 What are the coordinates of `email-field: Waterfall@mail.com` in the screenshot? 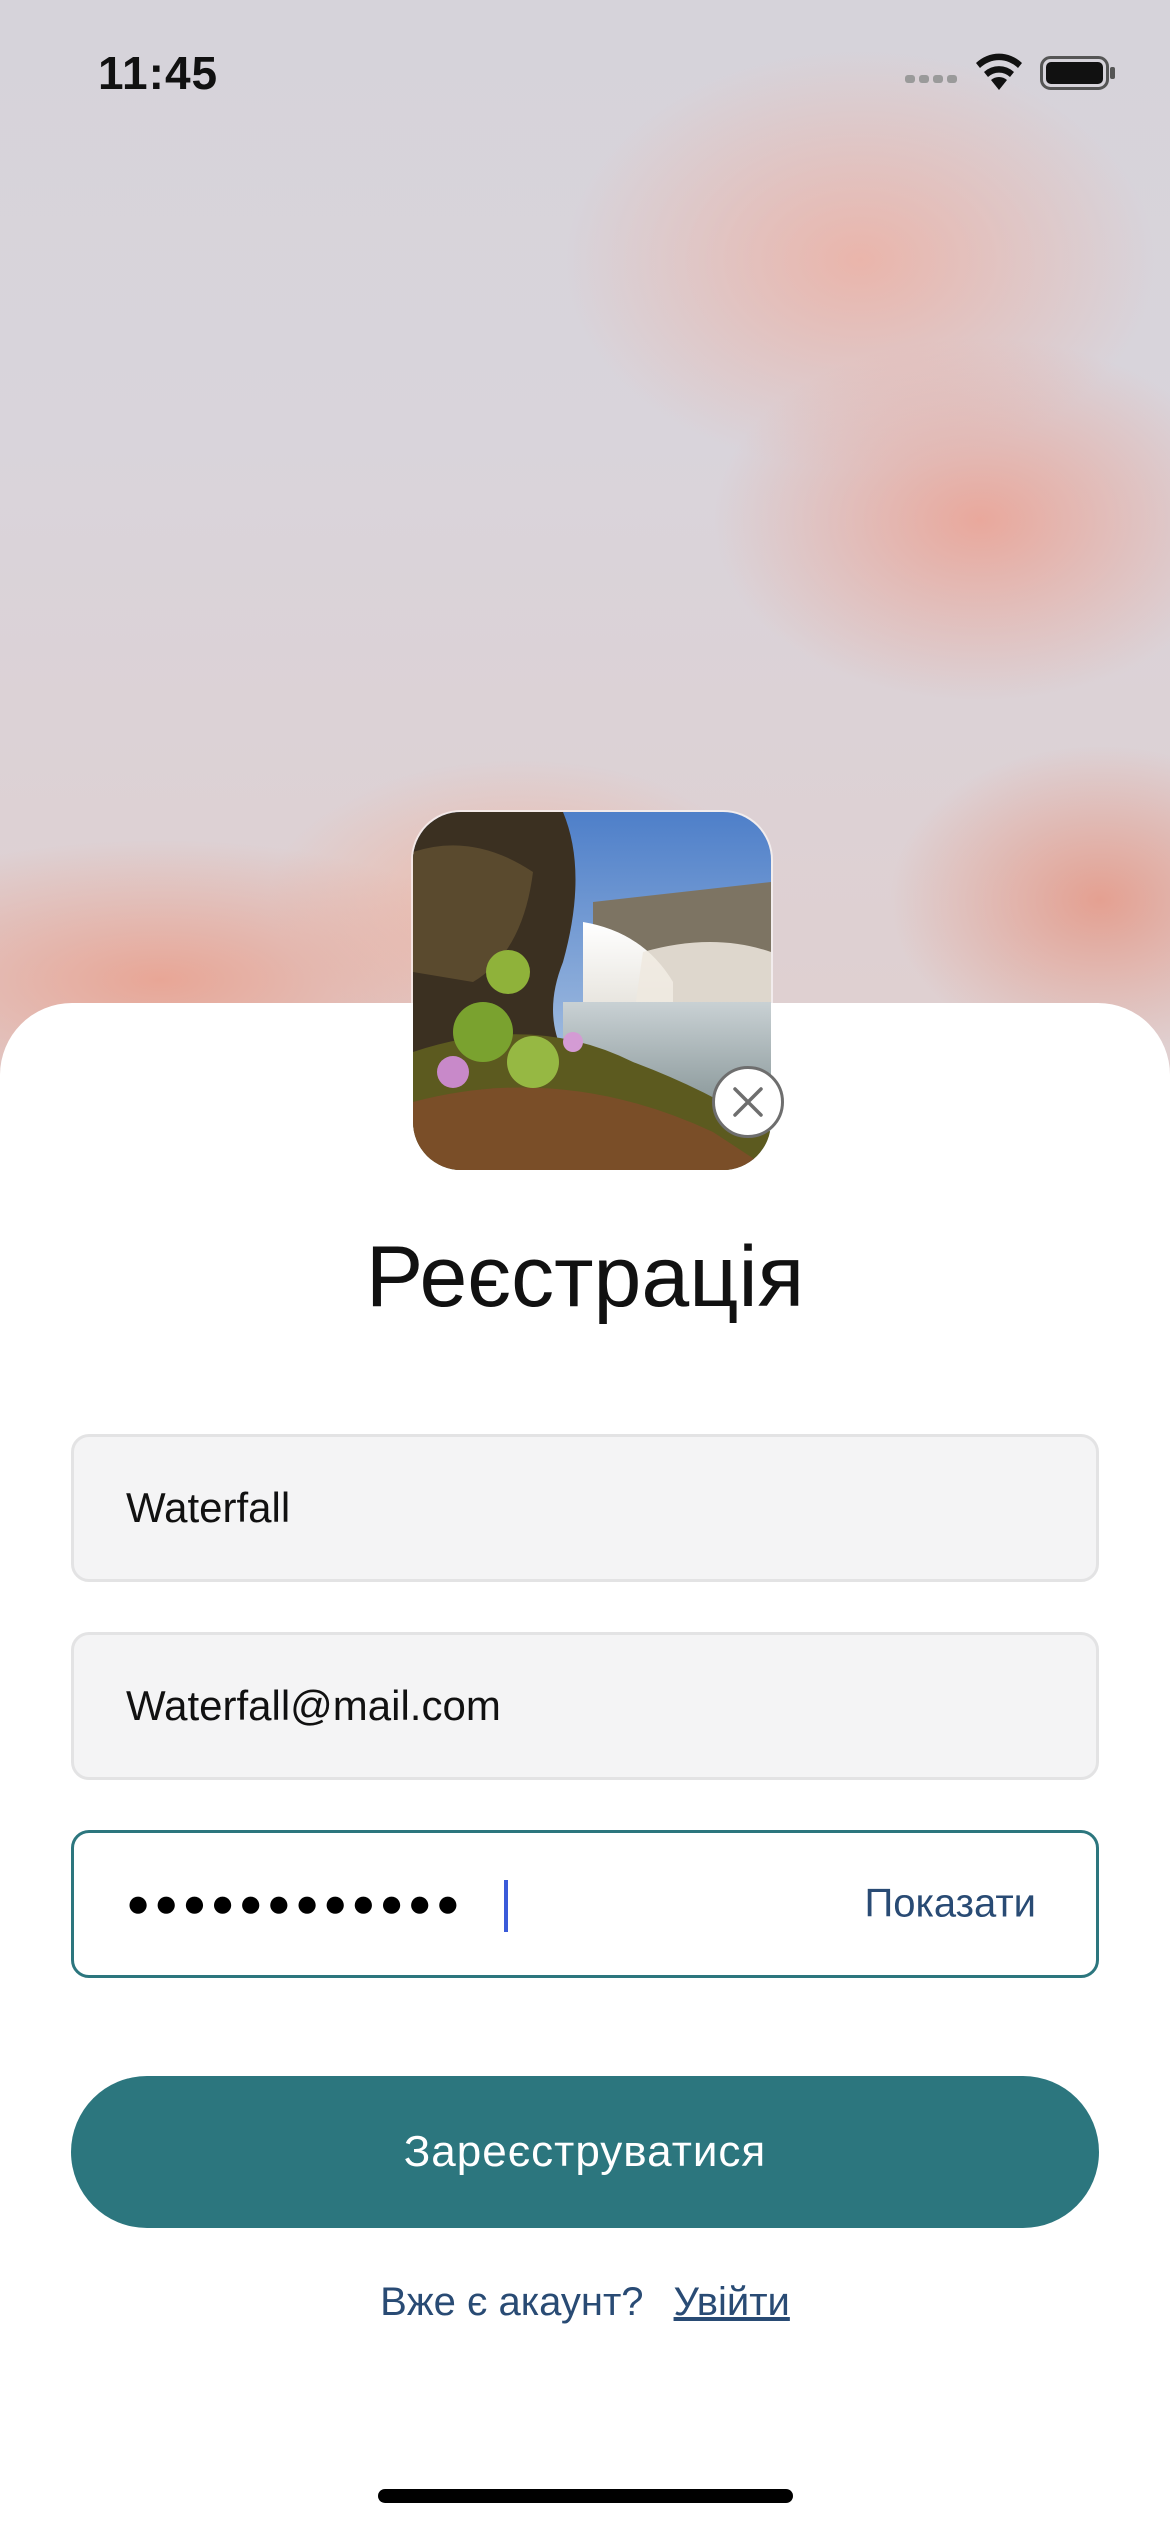 It's located at (585, 1706).